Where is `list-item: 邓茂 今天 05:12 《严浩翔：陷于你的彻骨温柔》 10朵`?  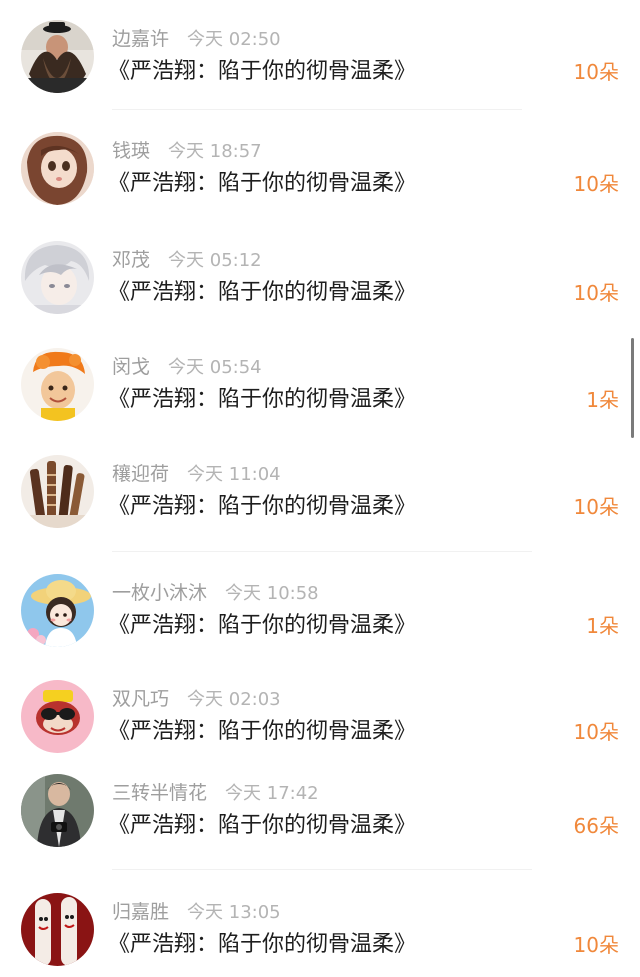
list-item: 邓茂 今天 05:12 《严浩翔：陷于你的彻骨温柔》 10朵 is located at coordinates (320, 279).